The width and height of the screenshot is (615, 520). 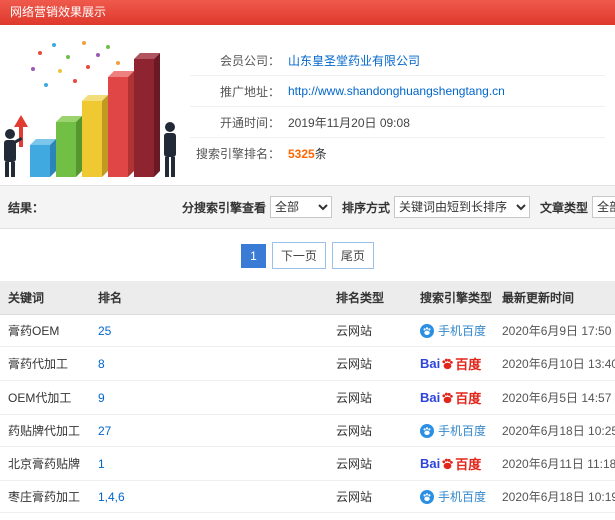 I want to click on info-row-opened: 开通时间： 2019年11月20日 09:08, so click(x=397, y=122).